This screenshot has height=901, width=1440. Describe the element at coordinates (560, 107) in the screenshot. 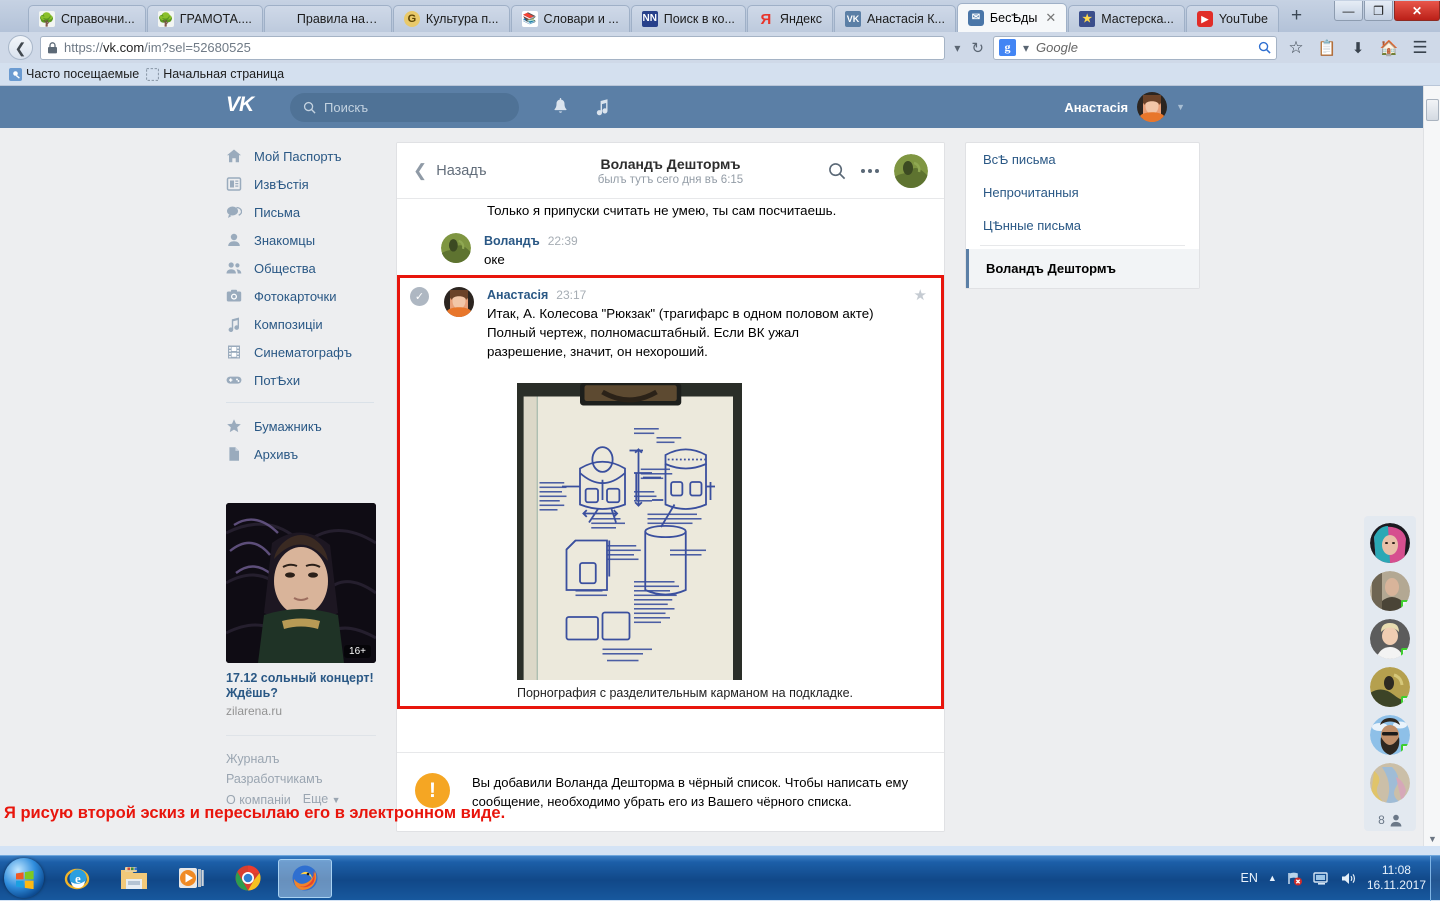

I see `bell-icon` at that location.